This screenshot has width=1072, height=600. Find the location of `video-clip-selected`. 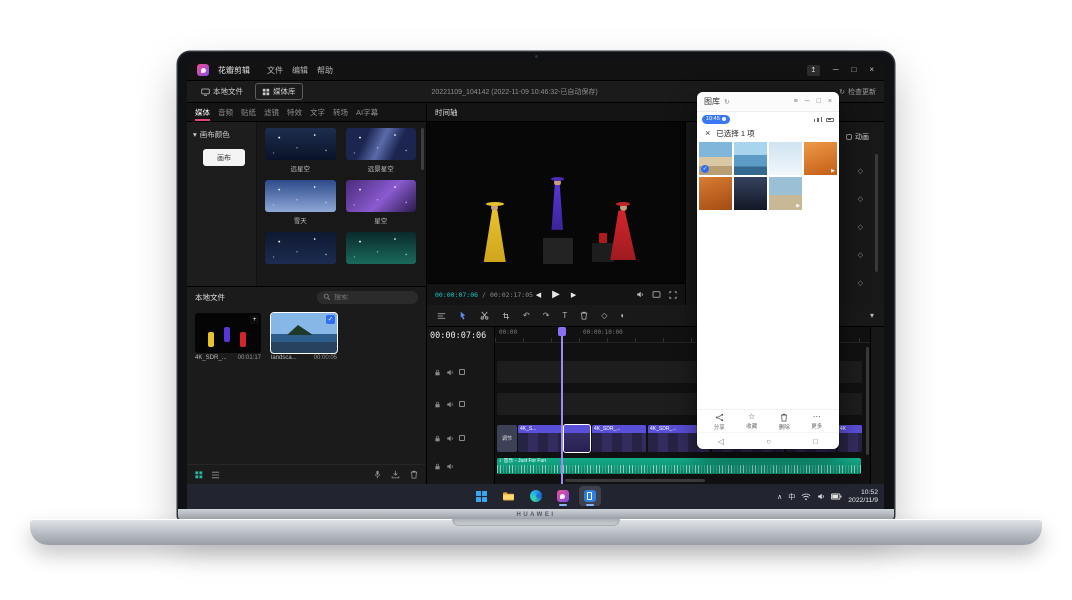

video-clip-selected is located at coordinates (577, 438).